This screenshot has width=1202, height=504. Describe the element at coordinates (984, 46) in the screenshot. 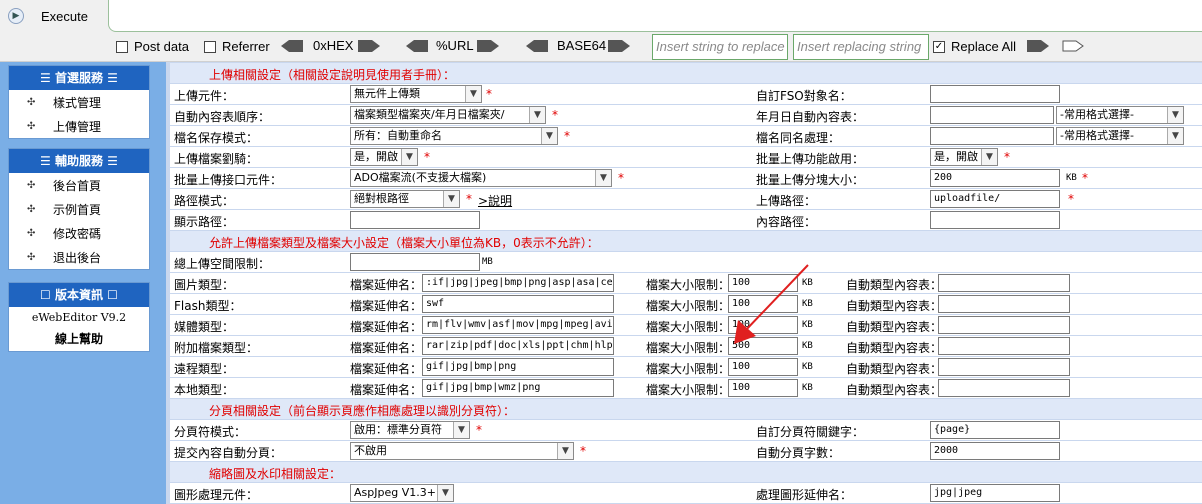

I see `replace-all-label: Replace All` at that location.